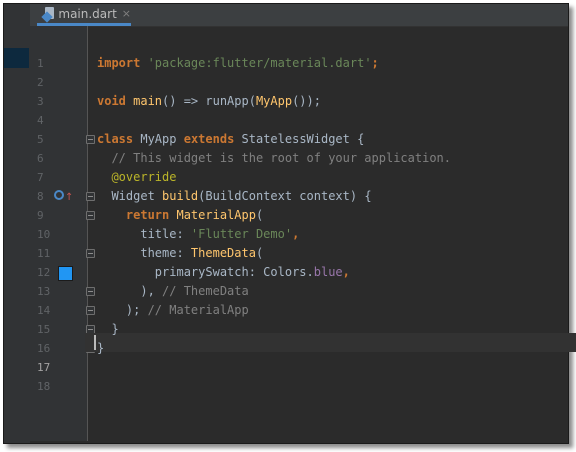 Image resolution: width=576 pixels, height=452 pixels. What do you see at coordinates (209, 101) in the screenshot?
I see `code-token: () => runApp(` at bounding box center [209, 101].